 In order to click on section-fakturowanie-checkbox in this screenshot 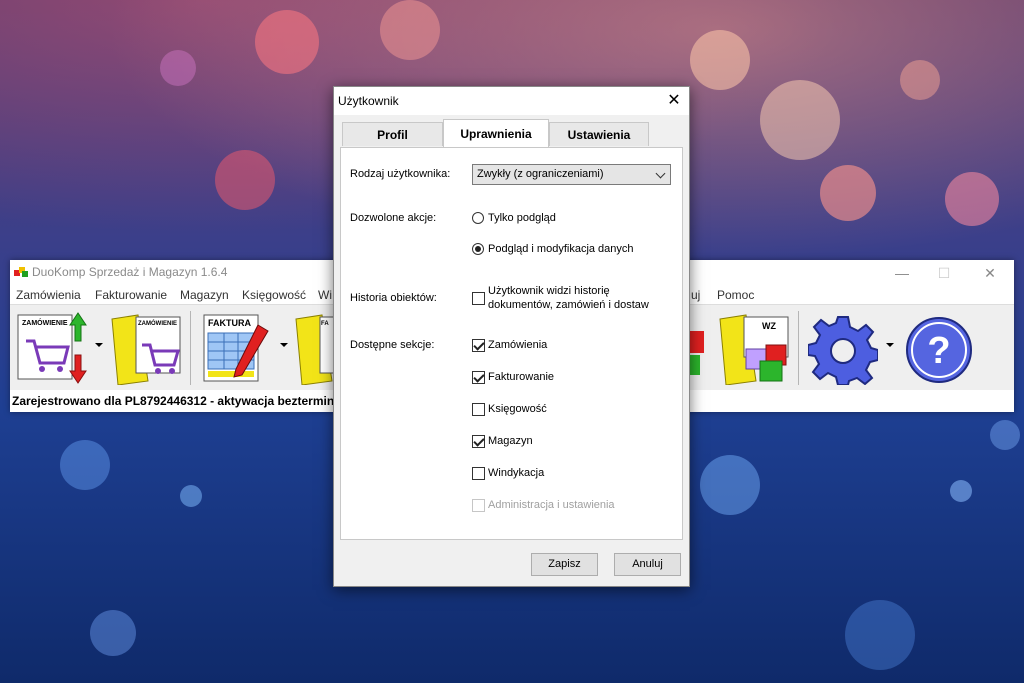, I will do `click(478, 377)`.